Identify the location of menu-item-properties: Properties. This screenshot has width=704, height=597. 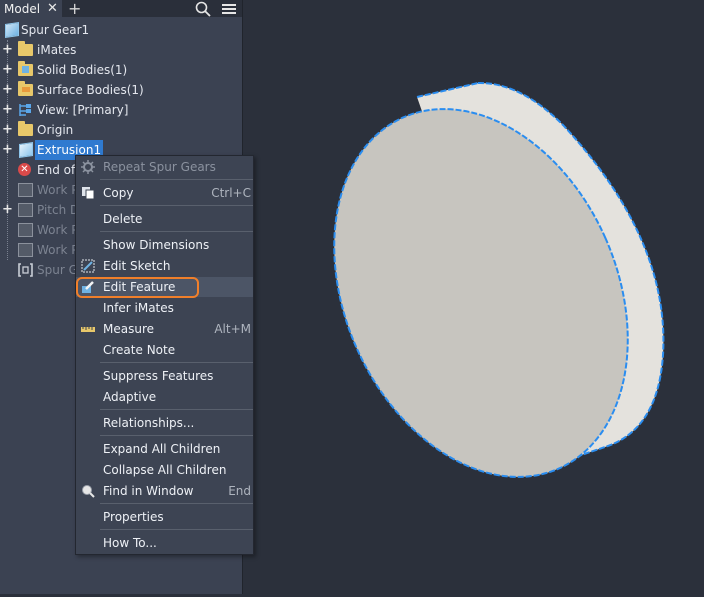
(164, 517).